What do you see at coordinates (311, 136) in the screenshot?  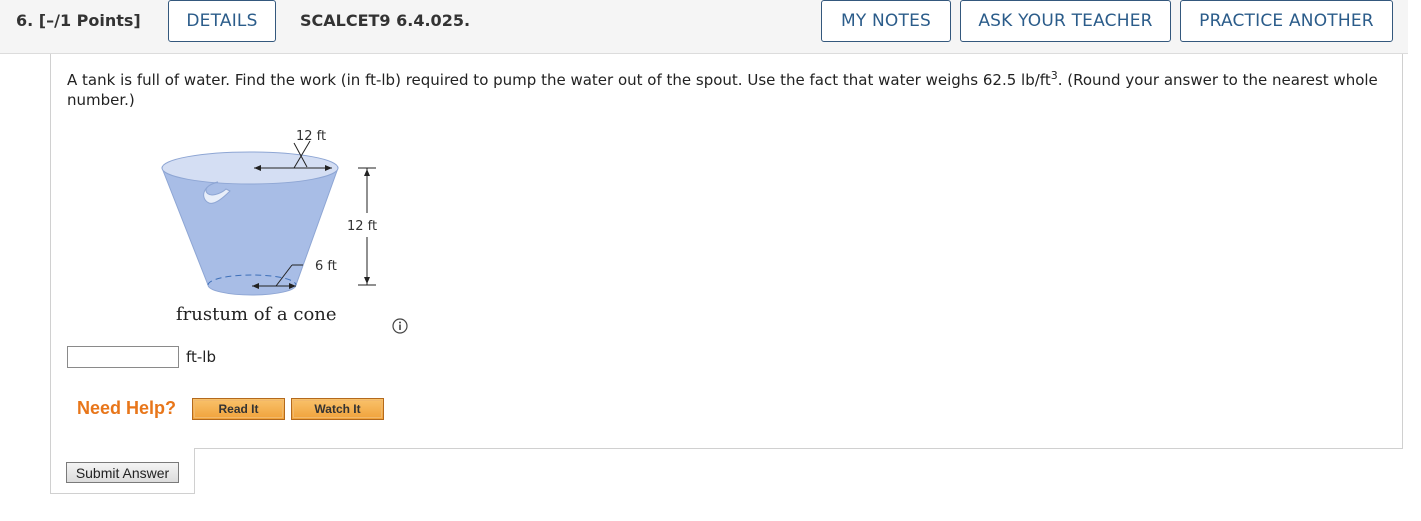 I see `top-diameter-label: 12 ft` at bounding box center [311, 136].